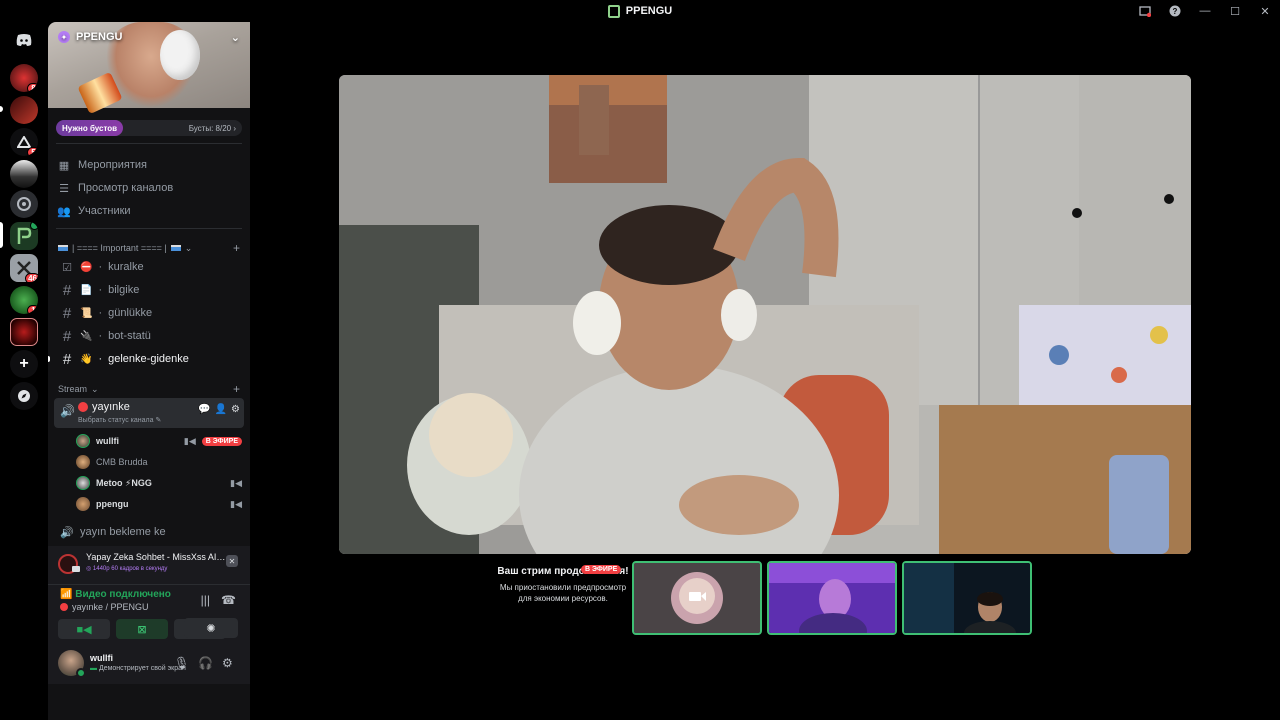 This screenshot has height=720, width=1280. I want to click on discover-button, so click(24, 396).